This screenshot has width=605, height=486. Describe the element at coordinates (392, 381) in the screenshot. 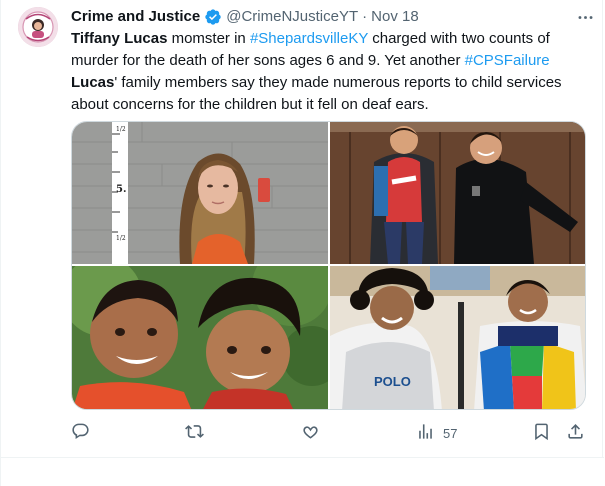

I see `sweater-text: POLO` at that location.